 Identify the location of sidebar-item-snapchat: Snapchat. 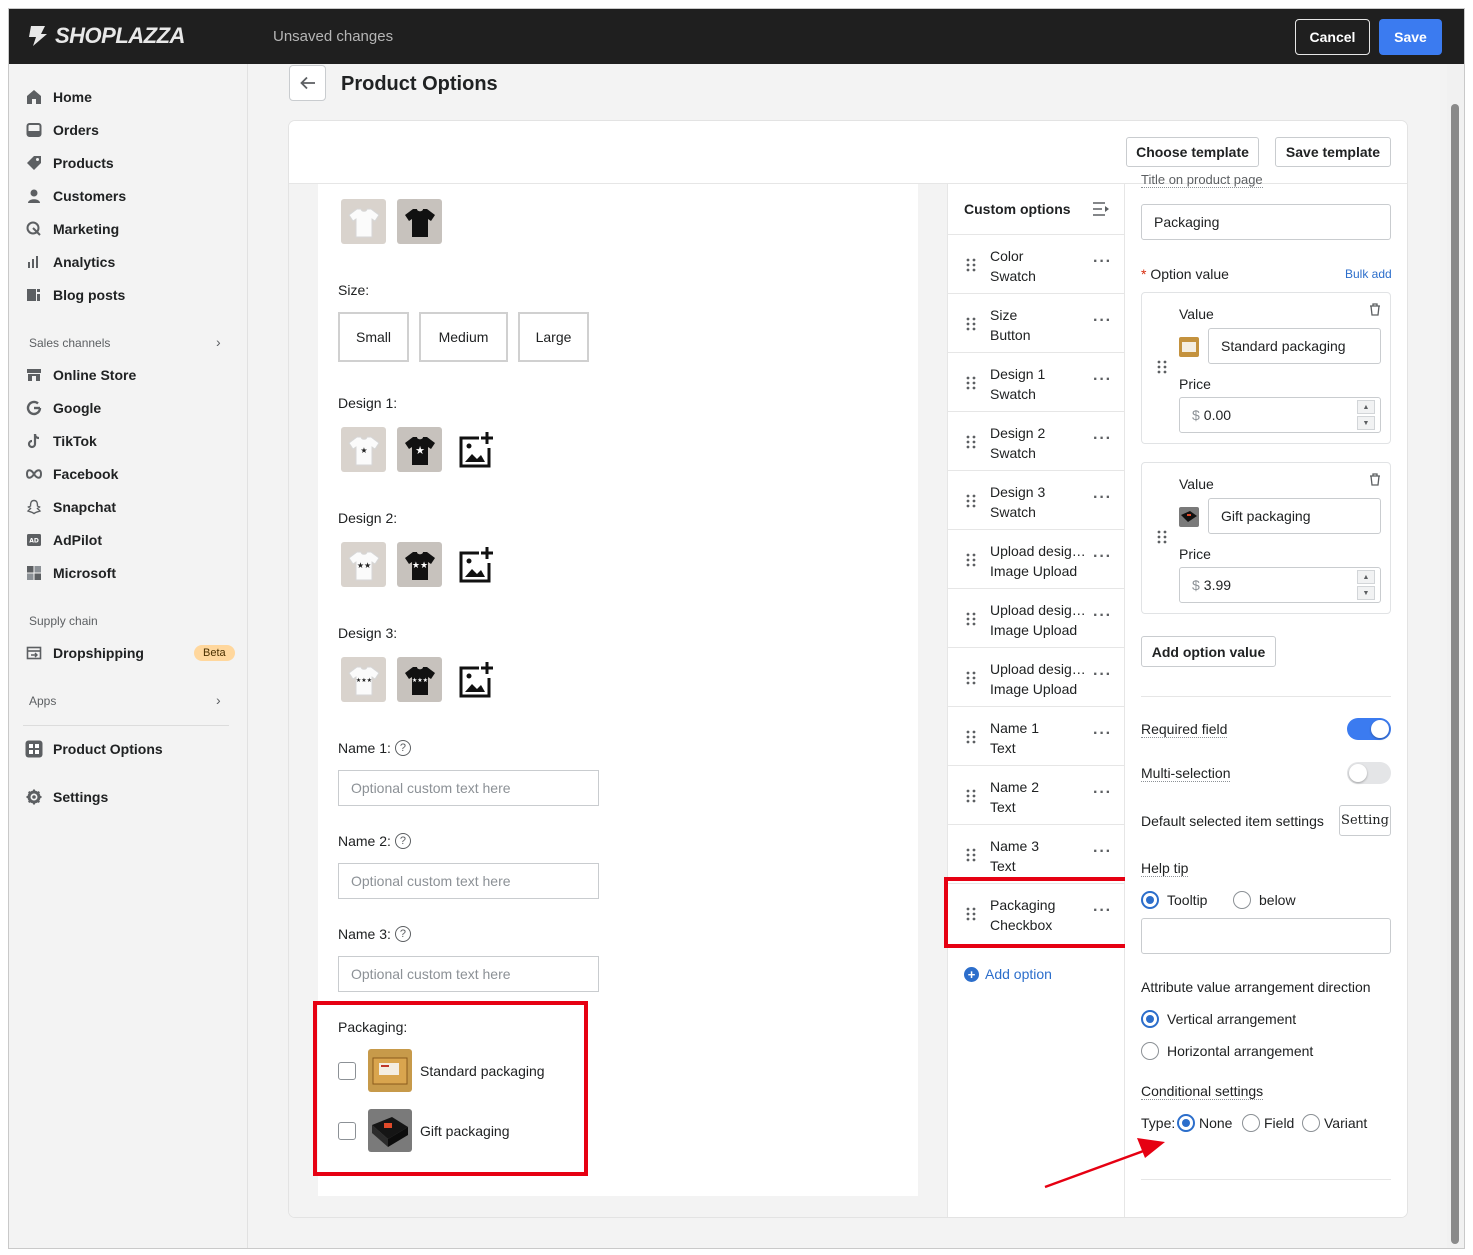
(70, 507).